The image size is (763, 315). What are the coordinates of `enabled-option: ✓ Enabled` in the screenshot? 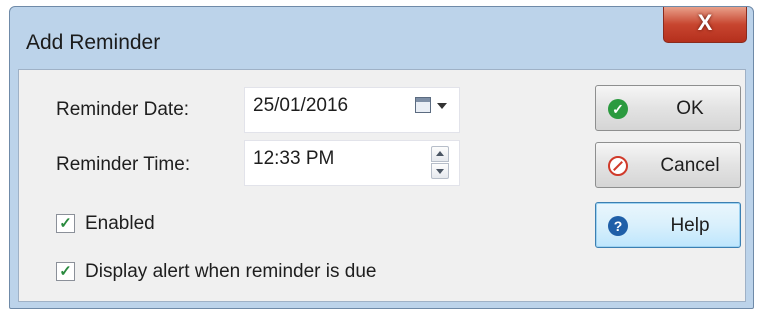 It's located at (156, 225).